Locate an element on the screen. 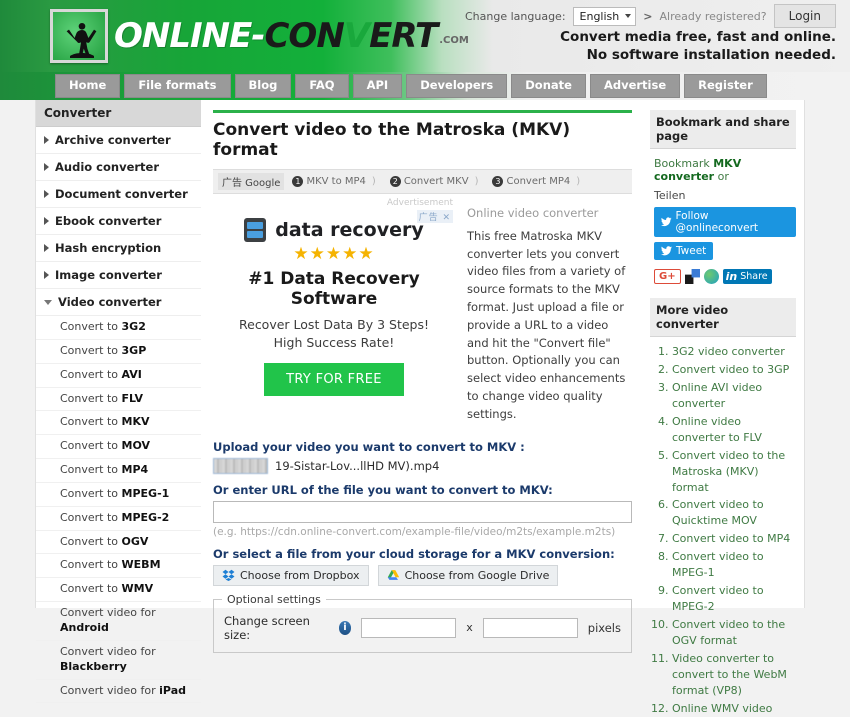 This screenshot has height=717, width=850. nav-item-donate: Donate is located at coordinates (548, 86).